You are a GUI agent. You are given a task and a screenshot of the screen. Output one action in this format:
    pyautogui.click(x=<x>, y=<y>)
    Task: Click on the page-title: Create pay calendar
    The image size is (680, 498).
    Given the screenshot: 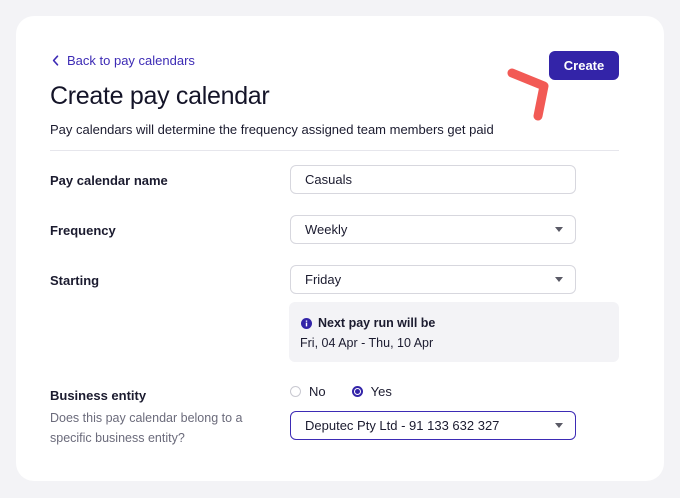 What is the action you would take?
    pyautogui.click(x=160, y=96)
    